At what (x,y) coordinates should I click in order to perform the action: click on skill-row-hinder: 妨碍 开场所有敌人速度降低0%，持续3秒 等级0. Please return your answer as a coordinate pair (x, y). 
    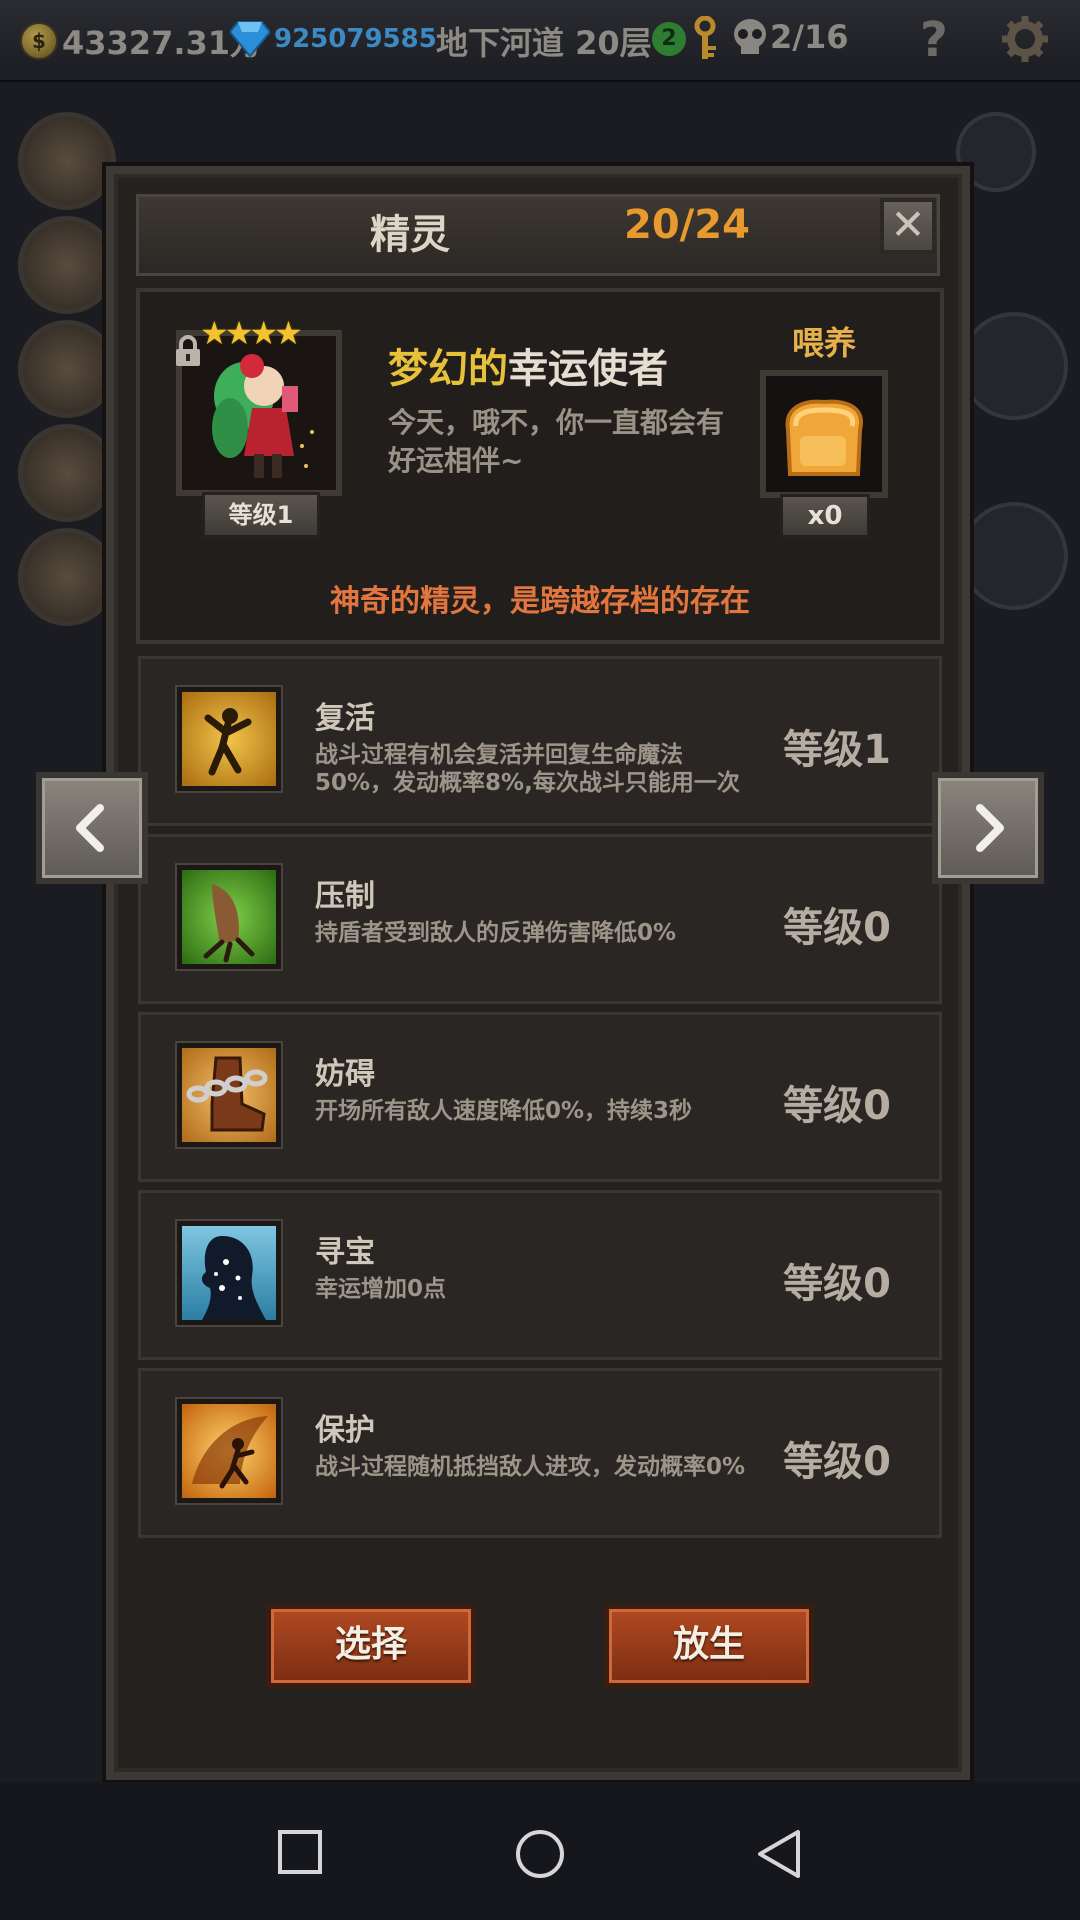
    Looking at the image, I should click on (540, 1097).